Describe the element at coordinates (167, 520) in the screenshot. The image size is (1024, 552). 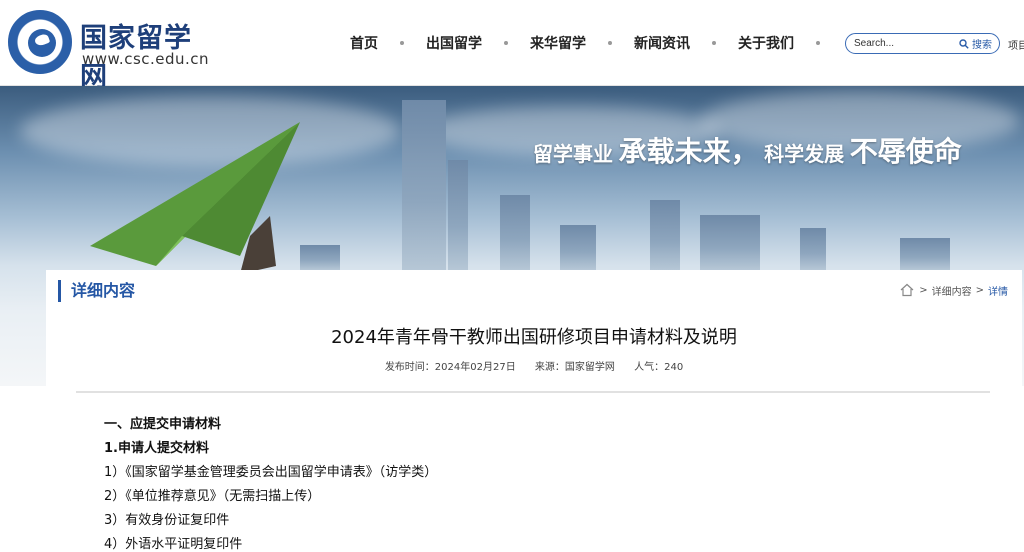
I see `article-paragraph: 3）有效身份证复印件` at that location.